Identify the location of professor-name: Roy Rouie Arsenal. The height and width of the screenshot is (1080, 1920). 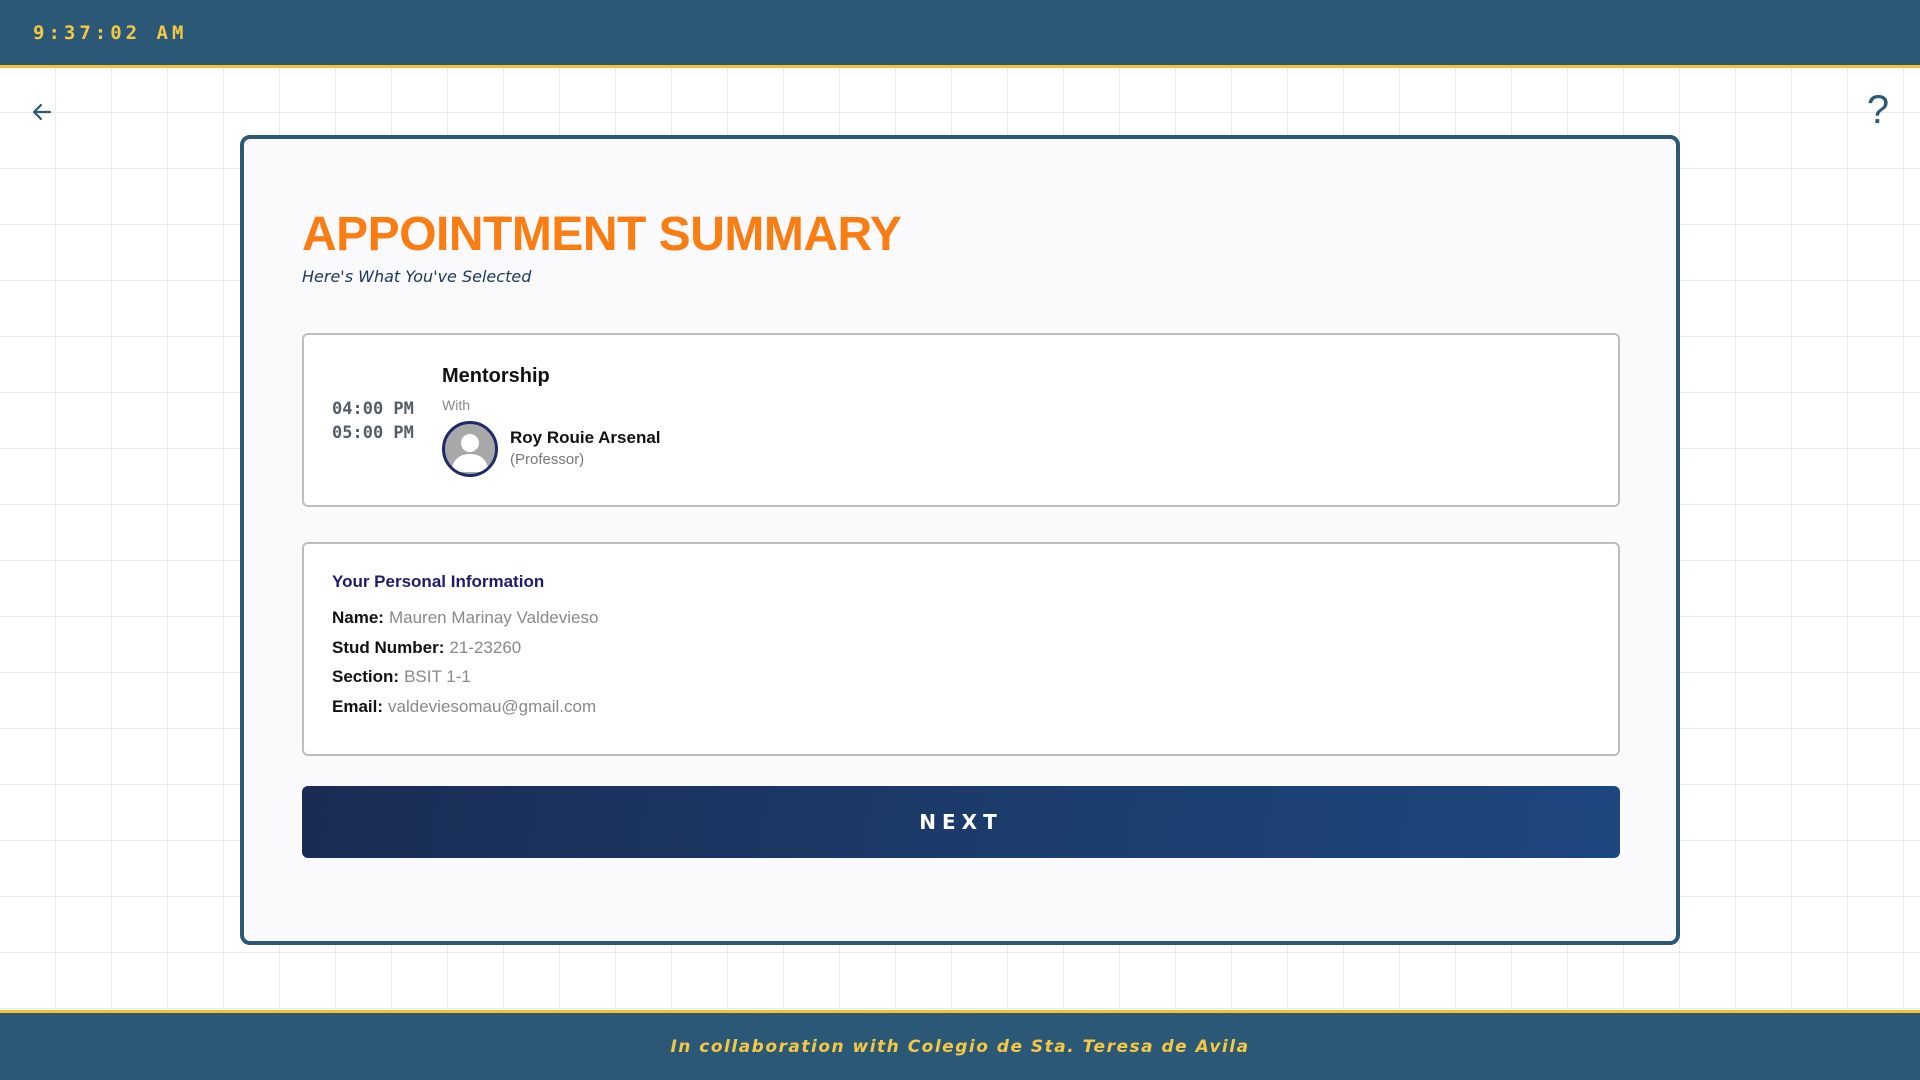
(585, 437).